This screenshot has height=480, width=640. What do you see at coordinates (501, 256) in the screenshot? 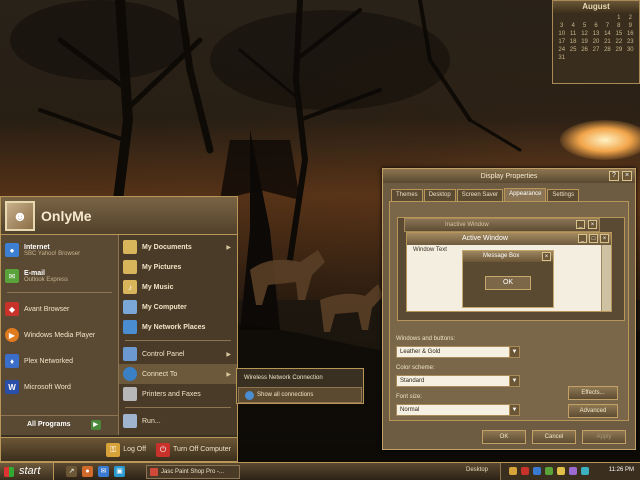
I see `message-box-title: Message Box` at bounding box center [501, 256].